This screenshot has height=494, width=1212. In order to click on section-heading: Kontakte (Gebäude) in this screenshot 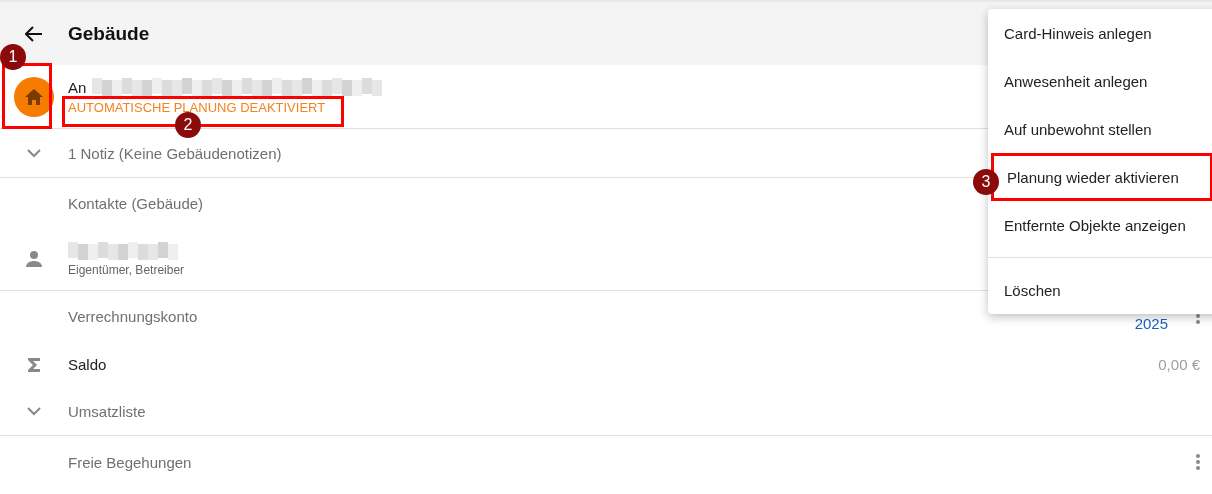, I will do `click(136, 203)`.